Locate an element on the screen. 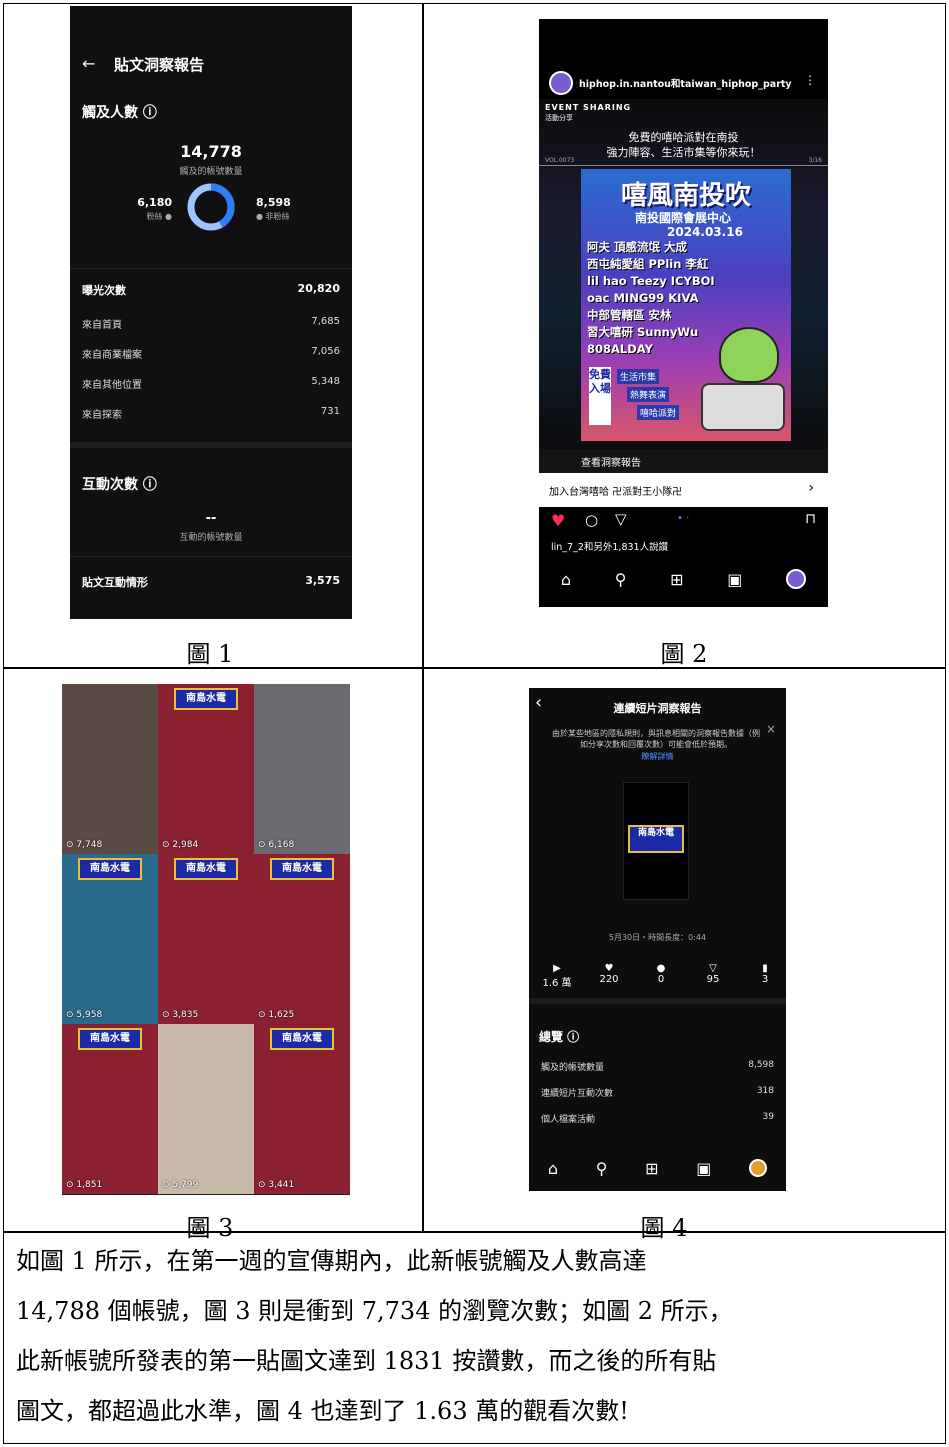 Image resolution: width=949 pixels, height=1447 pixels. stat-value: 0 is located at coordinates (661, 979).